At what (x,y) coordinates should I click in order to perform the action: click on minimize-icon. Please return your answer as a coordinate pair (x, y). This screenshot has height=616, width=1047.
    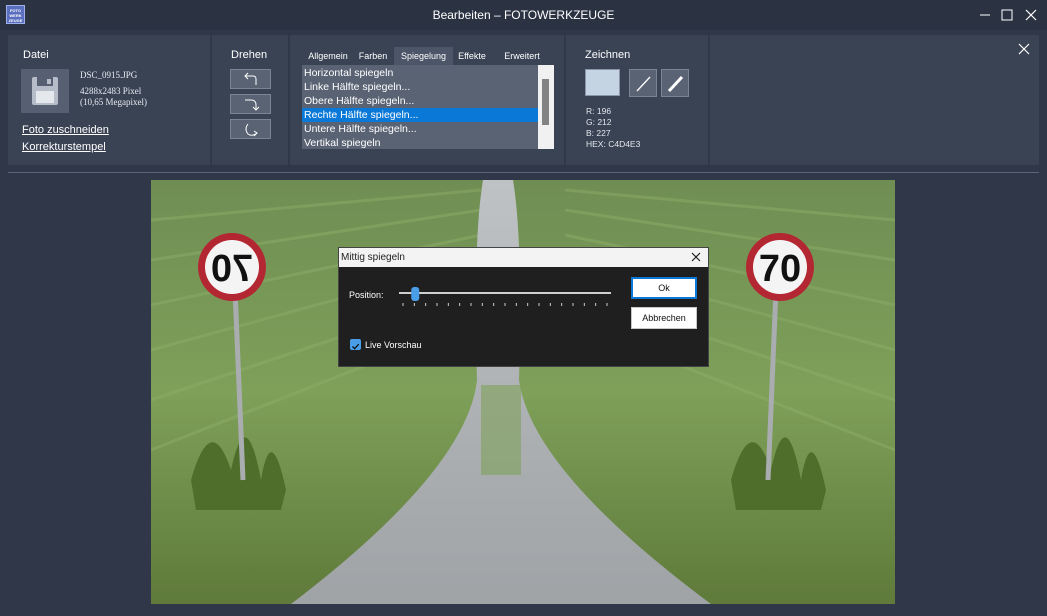
    Looking at the image, I should click on (985, 15).